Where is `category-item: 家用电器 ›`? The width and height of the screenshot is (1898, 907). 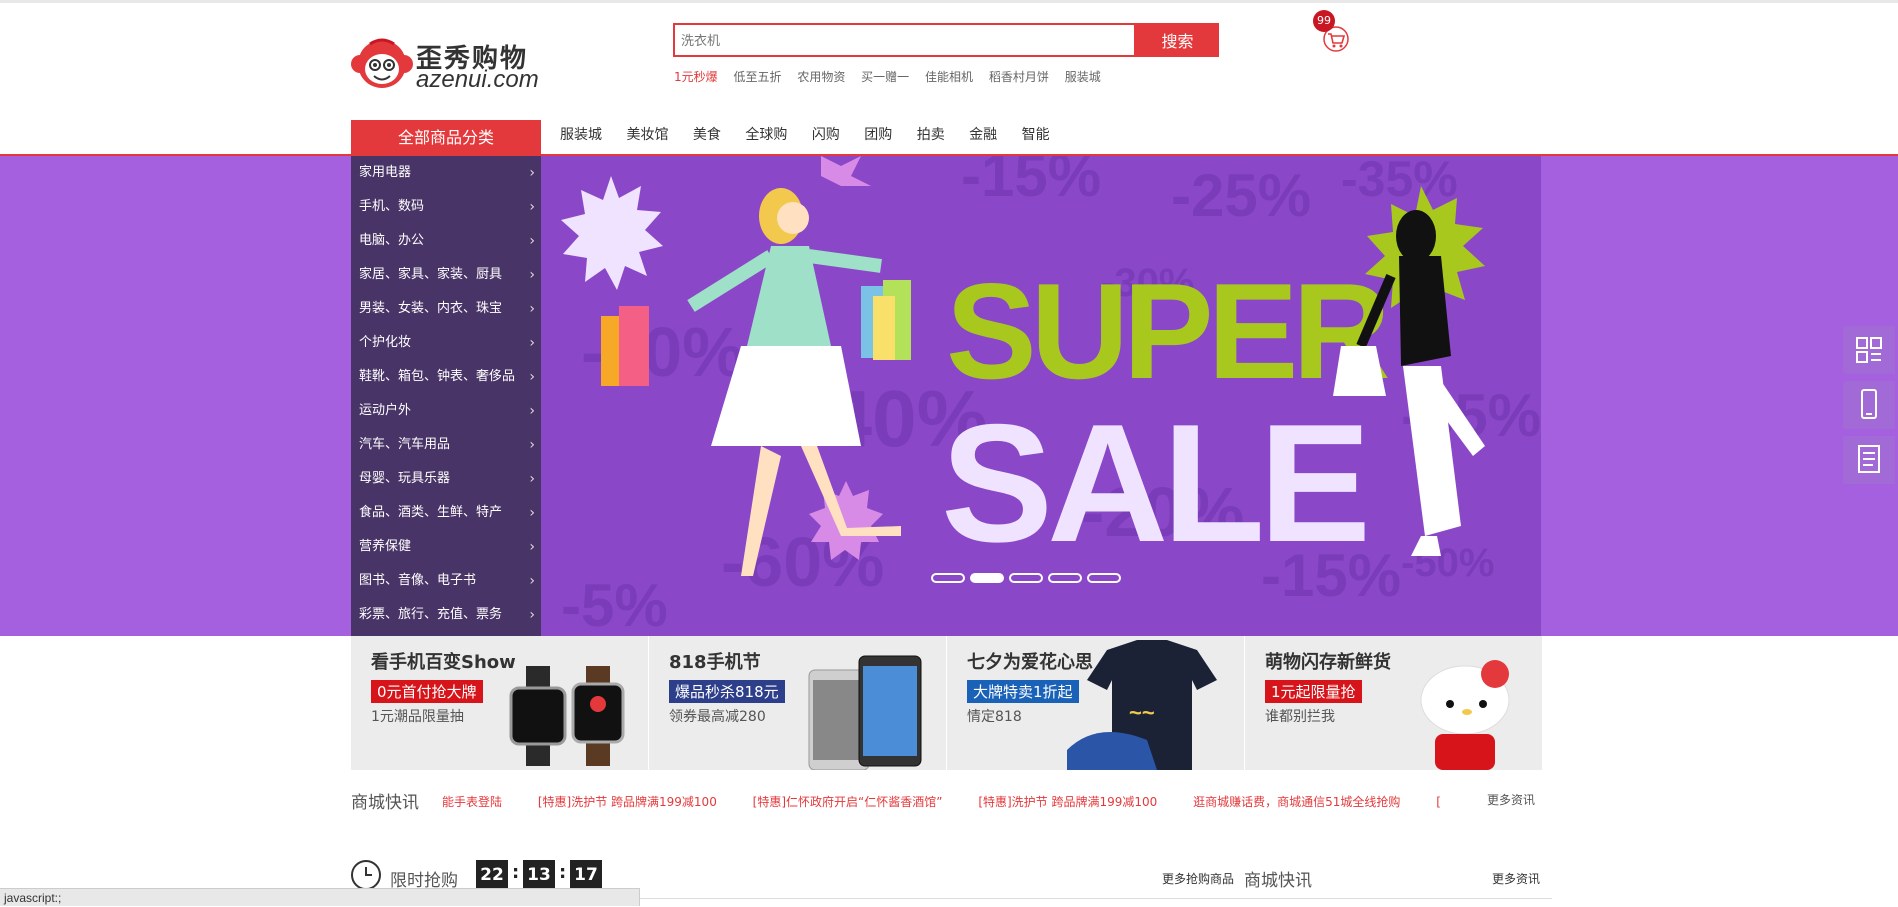
category-item: 家用电器 › is located at coordinates (446, 173).